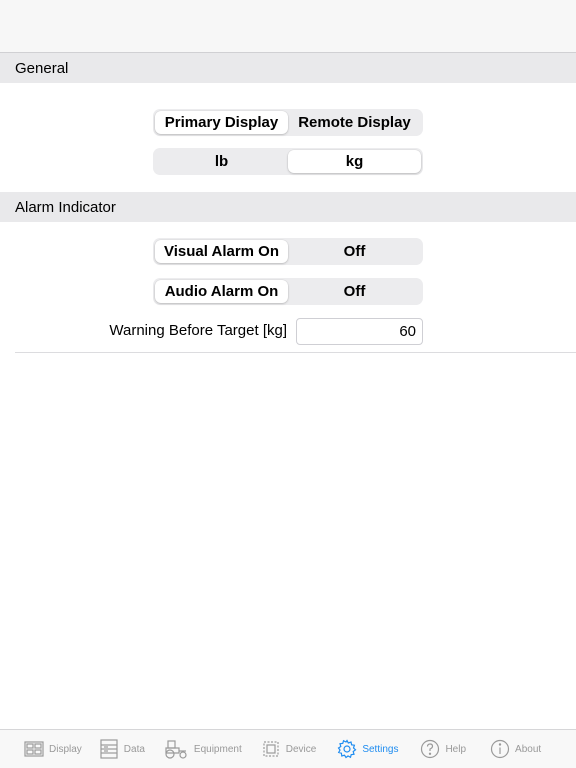  I want to click on audio-alarm-segmented-control: Audio Alarm On Off, so click(288, 291).